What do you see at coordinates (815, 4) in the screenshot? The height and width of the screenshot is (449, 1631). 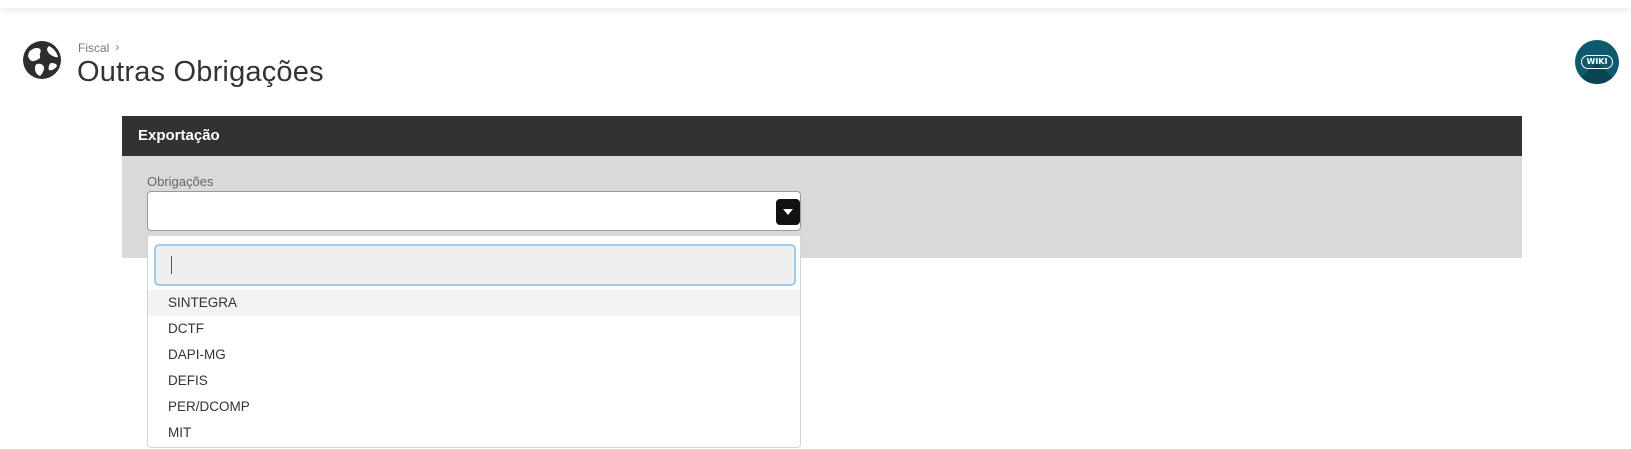 I see `top-bar` at bounding box center [815, 4].